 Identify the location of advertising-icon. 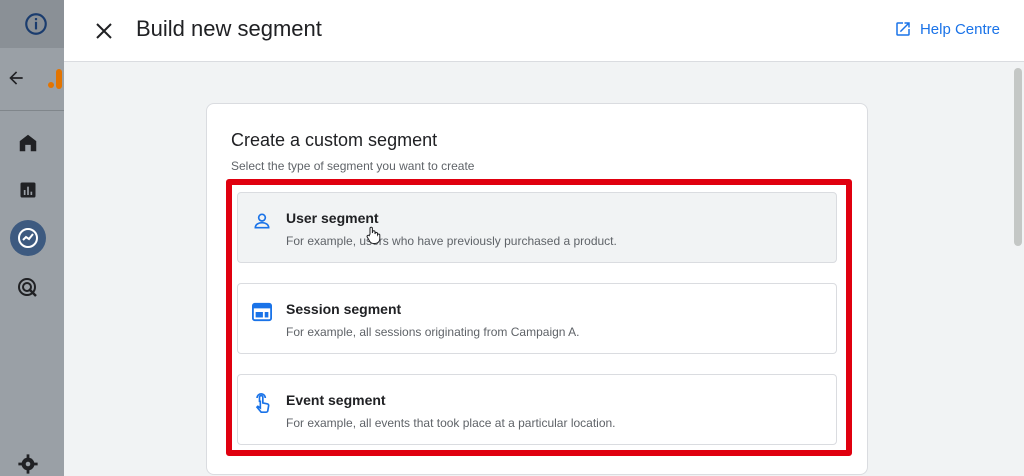
(28, 288).